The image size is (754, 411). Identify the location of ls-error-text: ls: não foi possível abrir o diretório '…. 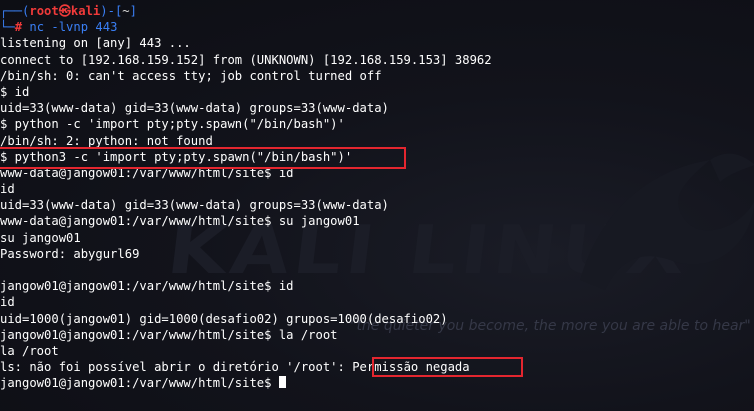
(172, 367).